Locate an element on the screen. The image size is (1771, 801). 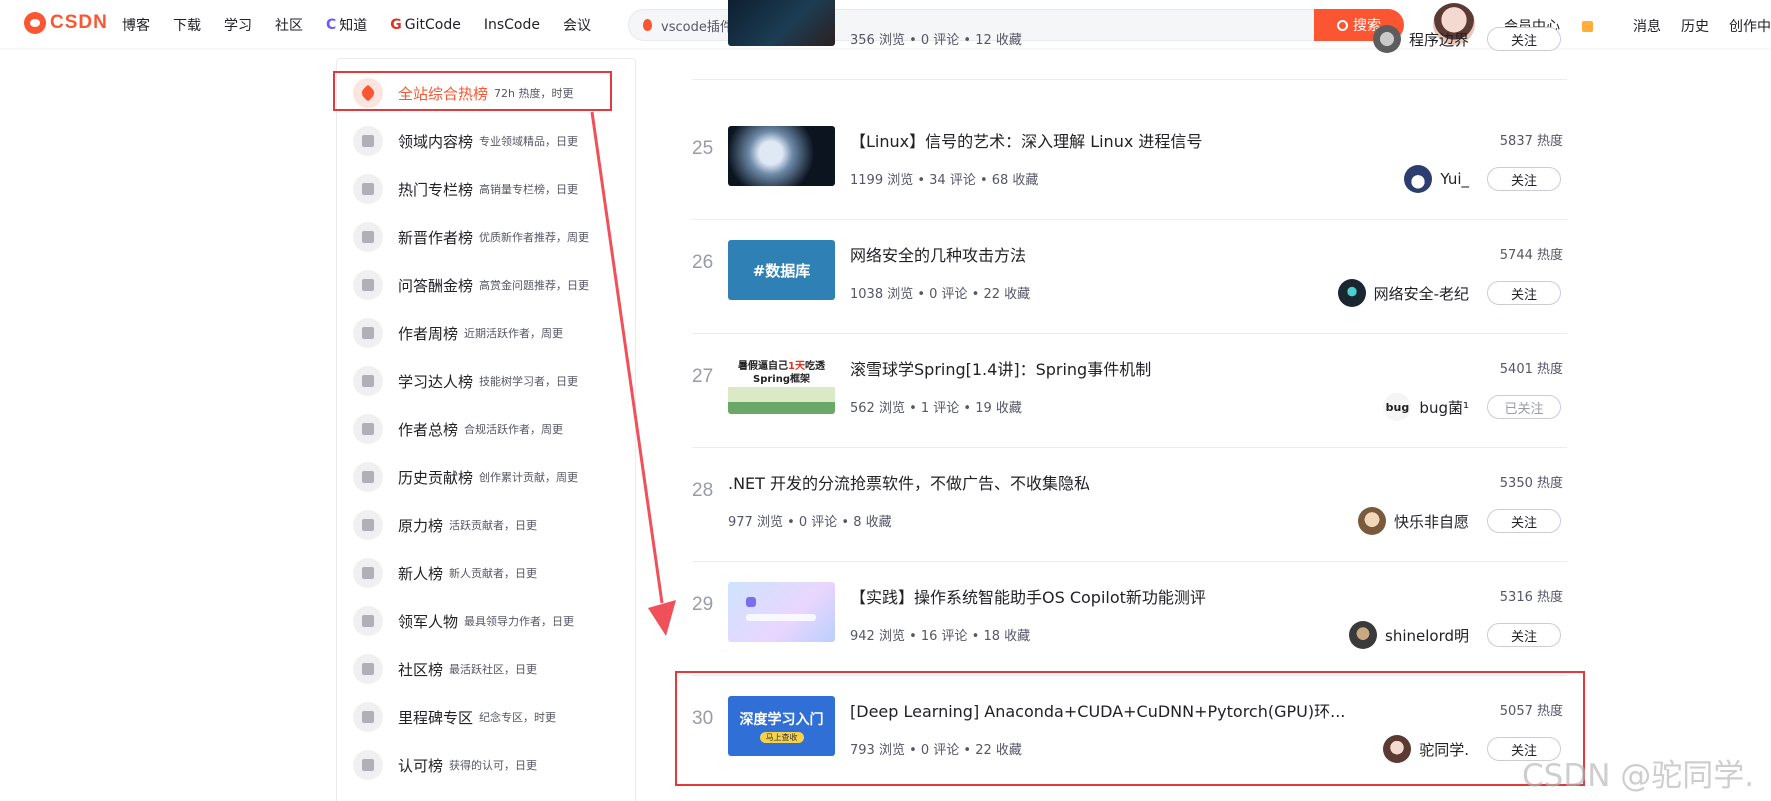
bookmark-icon is located at coordinates (368, 189).